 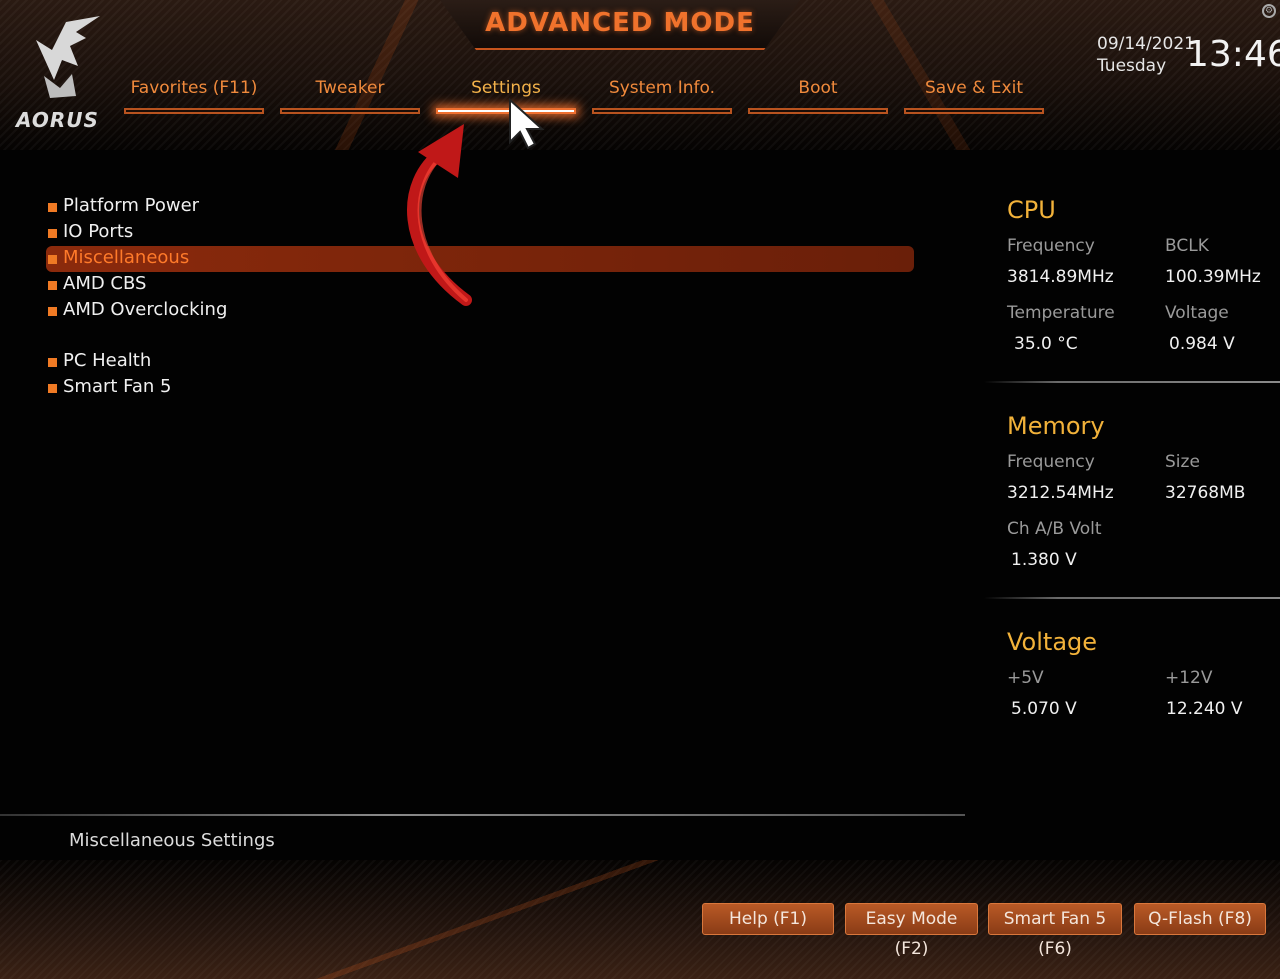 What do you see at coordinates (131, 205) in the screenshot?
I see `menu-item-label: Platform Power` at bounding box center [131, 205].